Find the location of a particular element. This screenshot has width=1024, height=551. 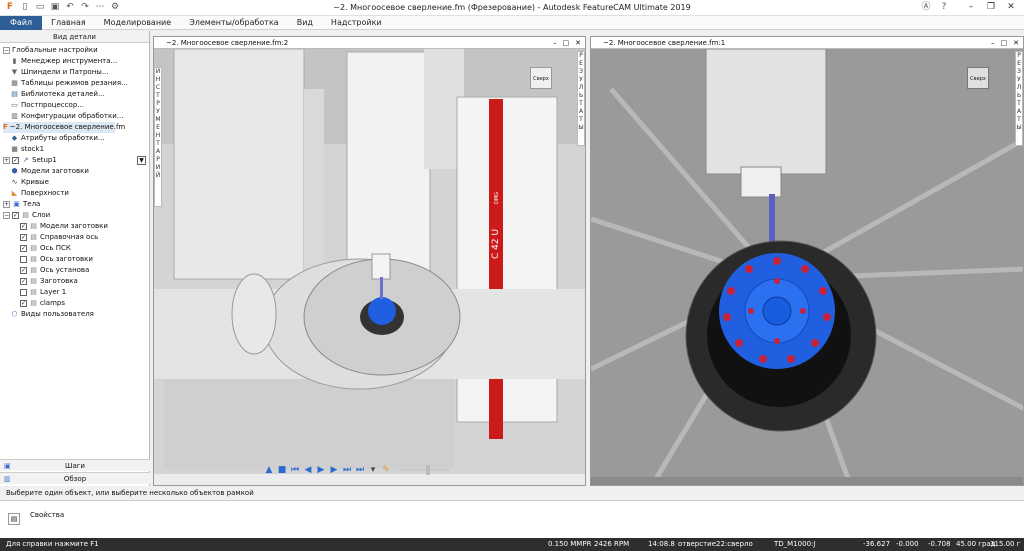

surface-icon: ◣ is located at coordinates (14, 193).